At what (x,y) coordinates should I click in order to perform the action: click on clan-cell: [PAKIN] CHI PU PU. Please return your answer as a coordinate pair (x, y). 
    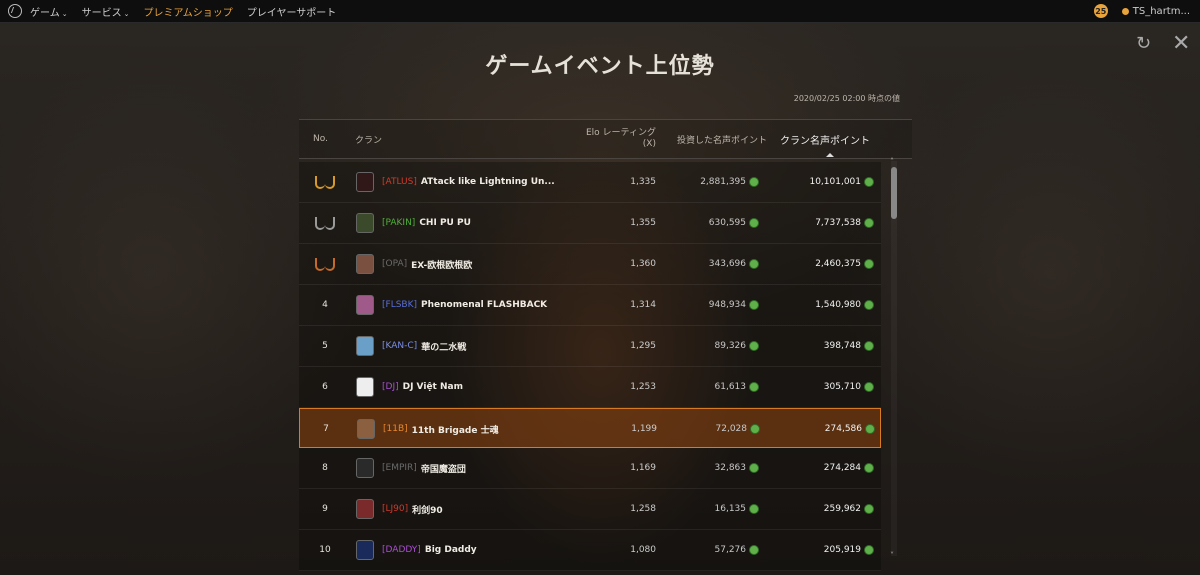
    Looking at the image, I should click on (426, 223).